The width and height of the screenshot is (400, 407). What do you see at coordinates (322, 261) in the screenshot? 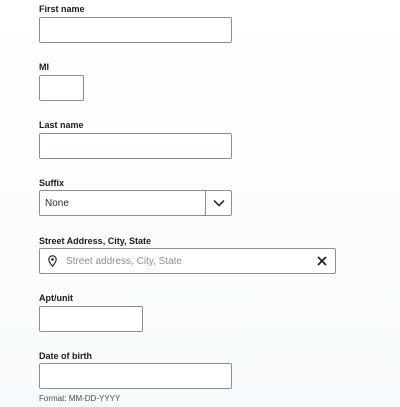
I see `close-icon` at bounding box center [322, 261].